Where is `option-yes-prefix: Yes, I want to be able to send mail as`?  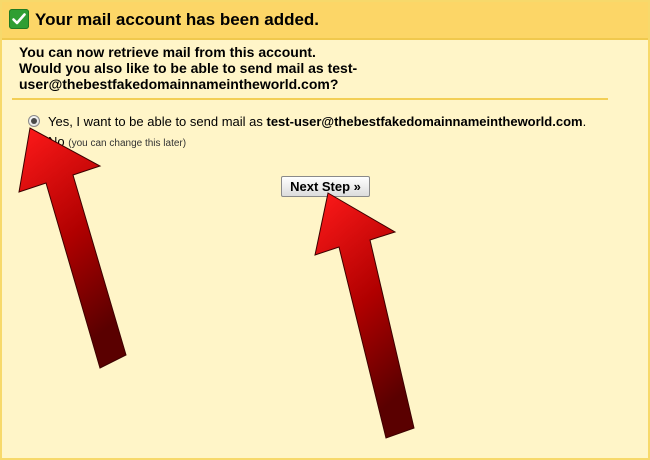
option-yes-prefix: Yes, I want to be able to send mail as is located at coordinates (157, 121).